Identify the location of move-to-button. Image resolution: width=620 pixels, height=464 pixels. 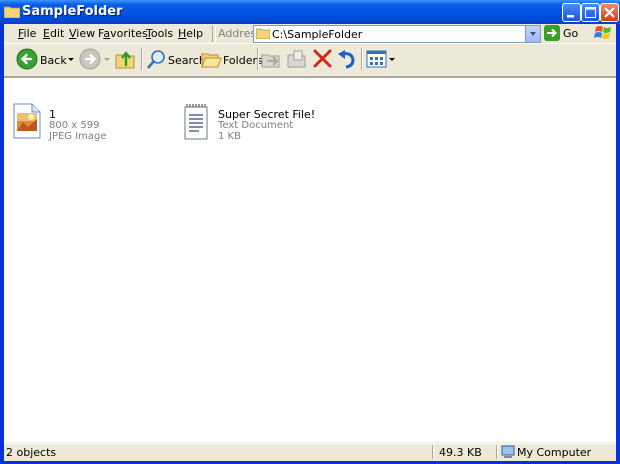
(272, 59).